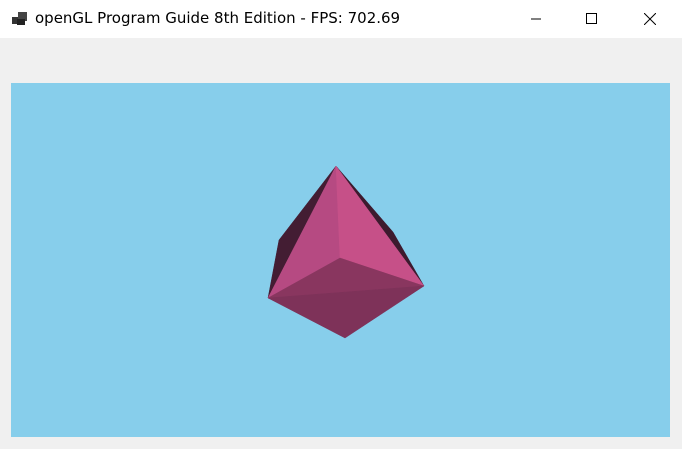 This screenshot has width=682, height=449. I want to click on minimize-icon, so click(536, 19).